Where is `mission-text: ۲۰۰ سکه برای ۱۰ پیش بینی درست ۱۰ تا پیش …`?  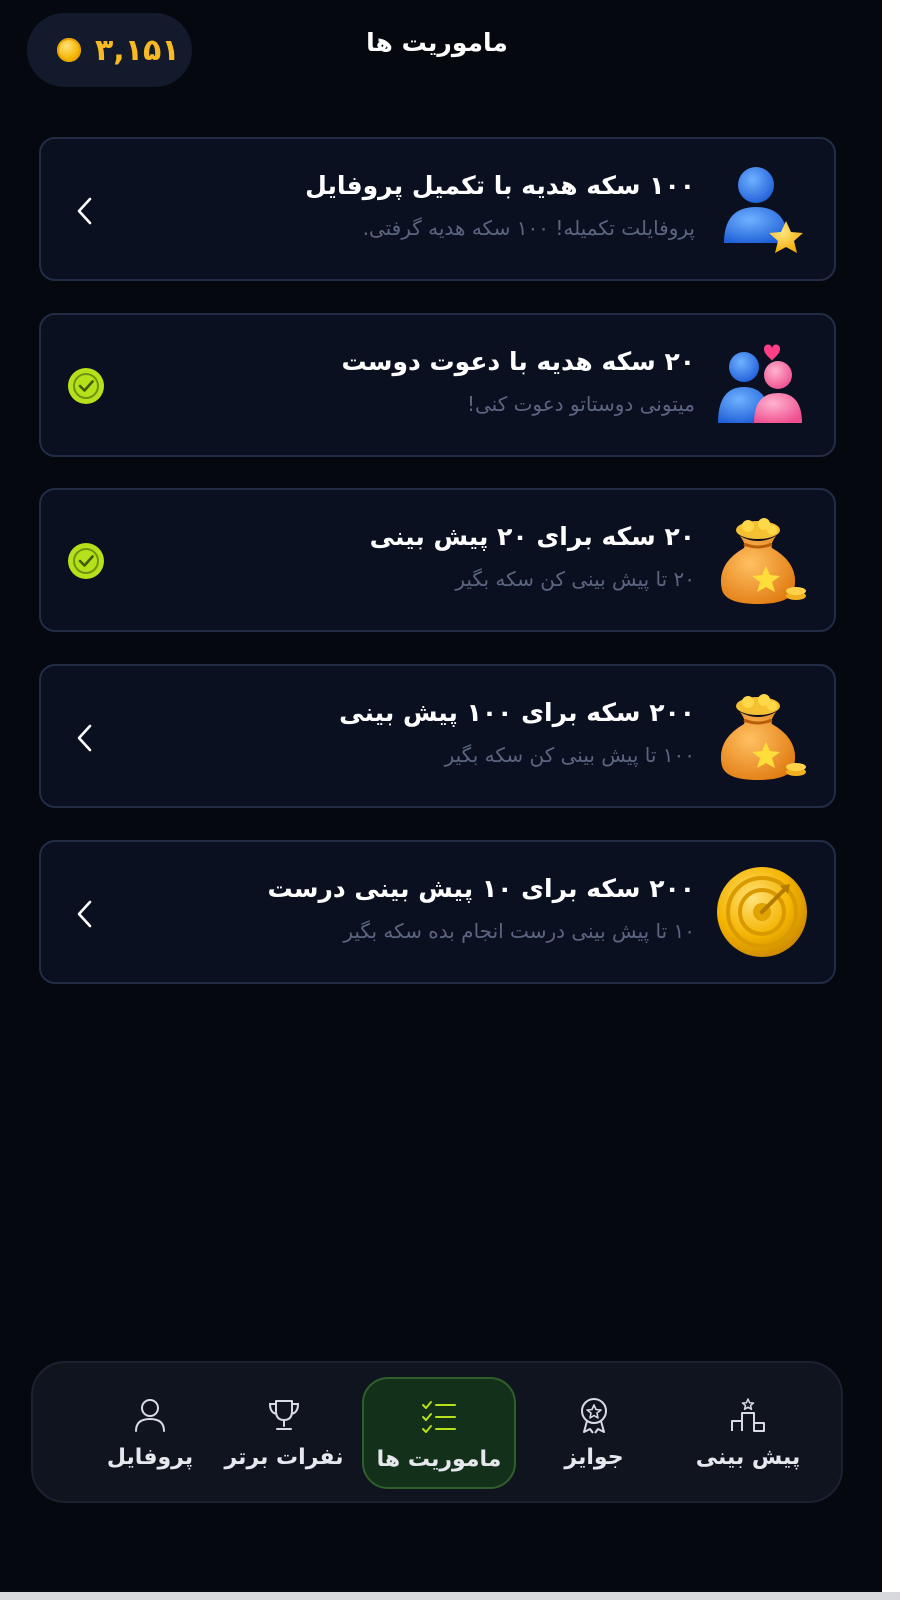
mission-text: ۲۰۰ سکه برای ۱۰ پیش بینی درست ۱۰ تا پیش … is located at coordinates (481, 908).